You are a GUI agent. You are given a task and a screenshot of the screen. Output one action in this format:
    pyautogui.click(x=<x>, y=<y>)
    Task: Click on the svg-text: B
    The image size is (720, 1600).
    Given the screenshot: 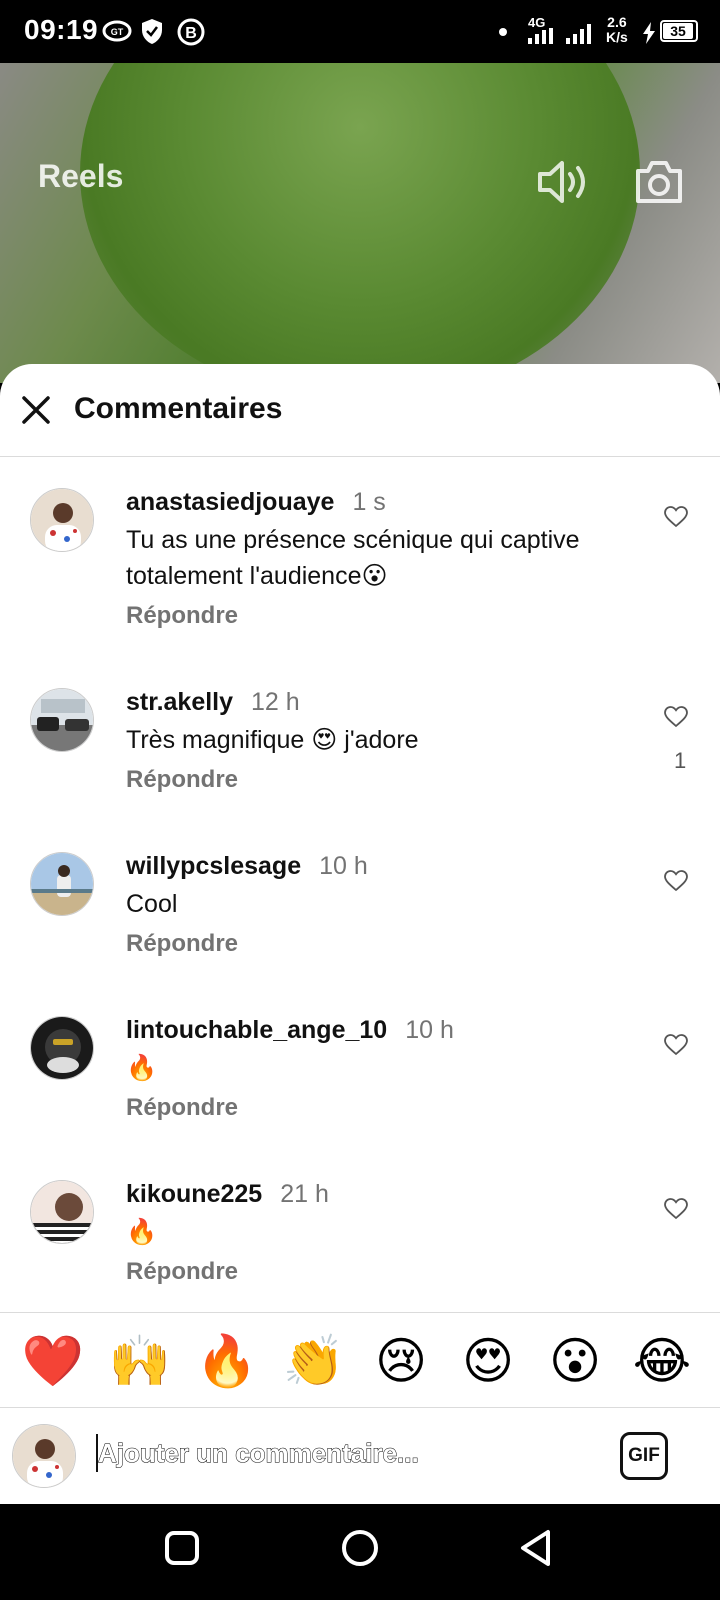 What is the action you would take?
    pyautogui.click(x=191, y=33)
    